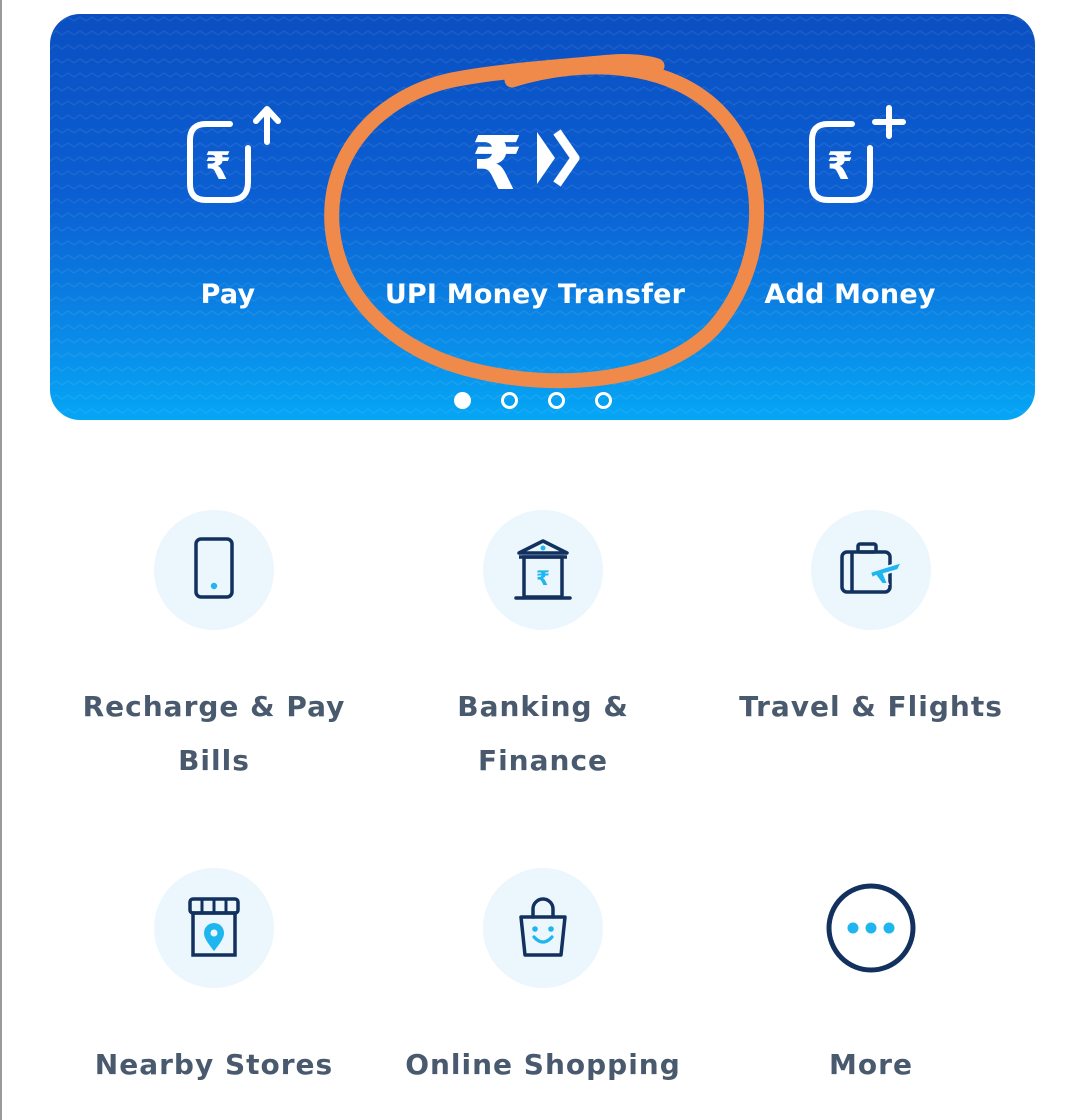 This screenshot has height=1120, width=1080. I want to click on online-shopping-tile: Online Shopping, so click(543, 980).